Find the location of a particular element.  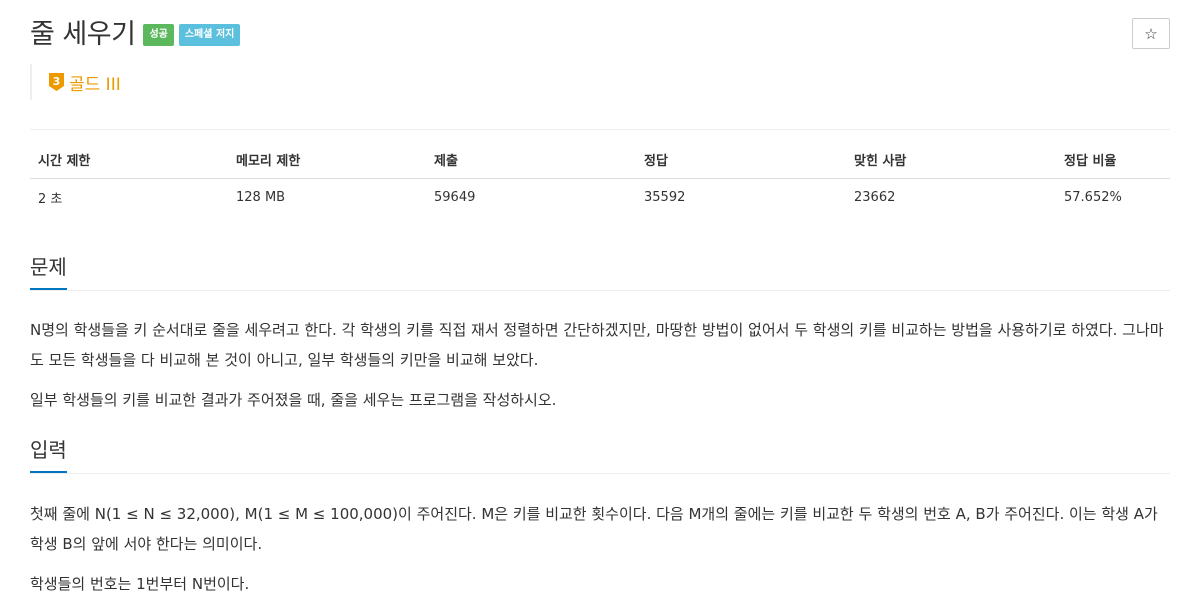

tier-badge-icon: 3 is located at coordinates (56, 82).